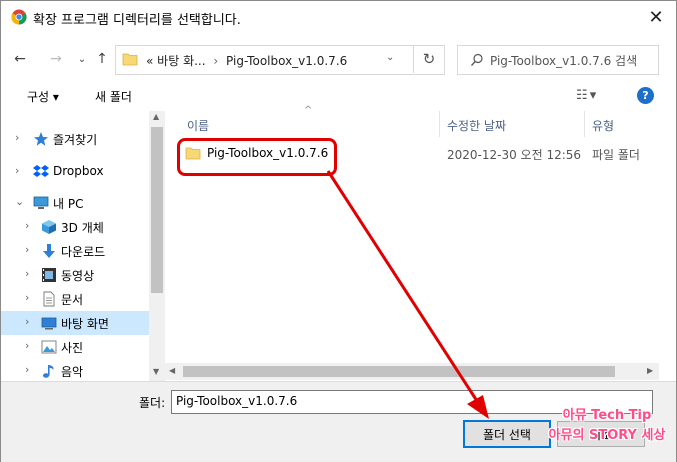  Describe the element at coordinates (407, 294) in the screenshot. I see `annotation-arrow` at that location.